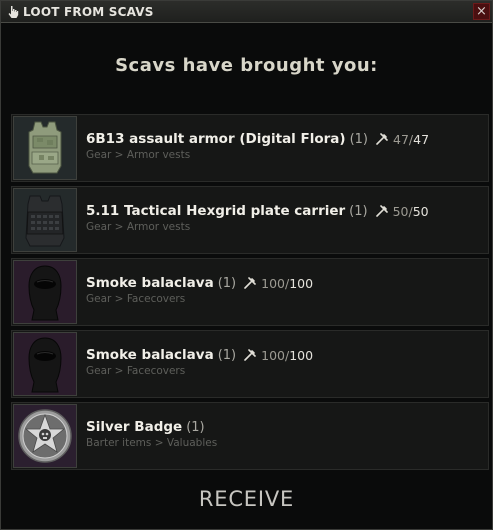 This screenshot has width=493, height=530. I want to click on close-button: ×, so click(481, 11).